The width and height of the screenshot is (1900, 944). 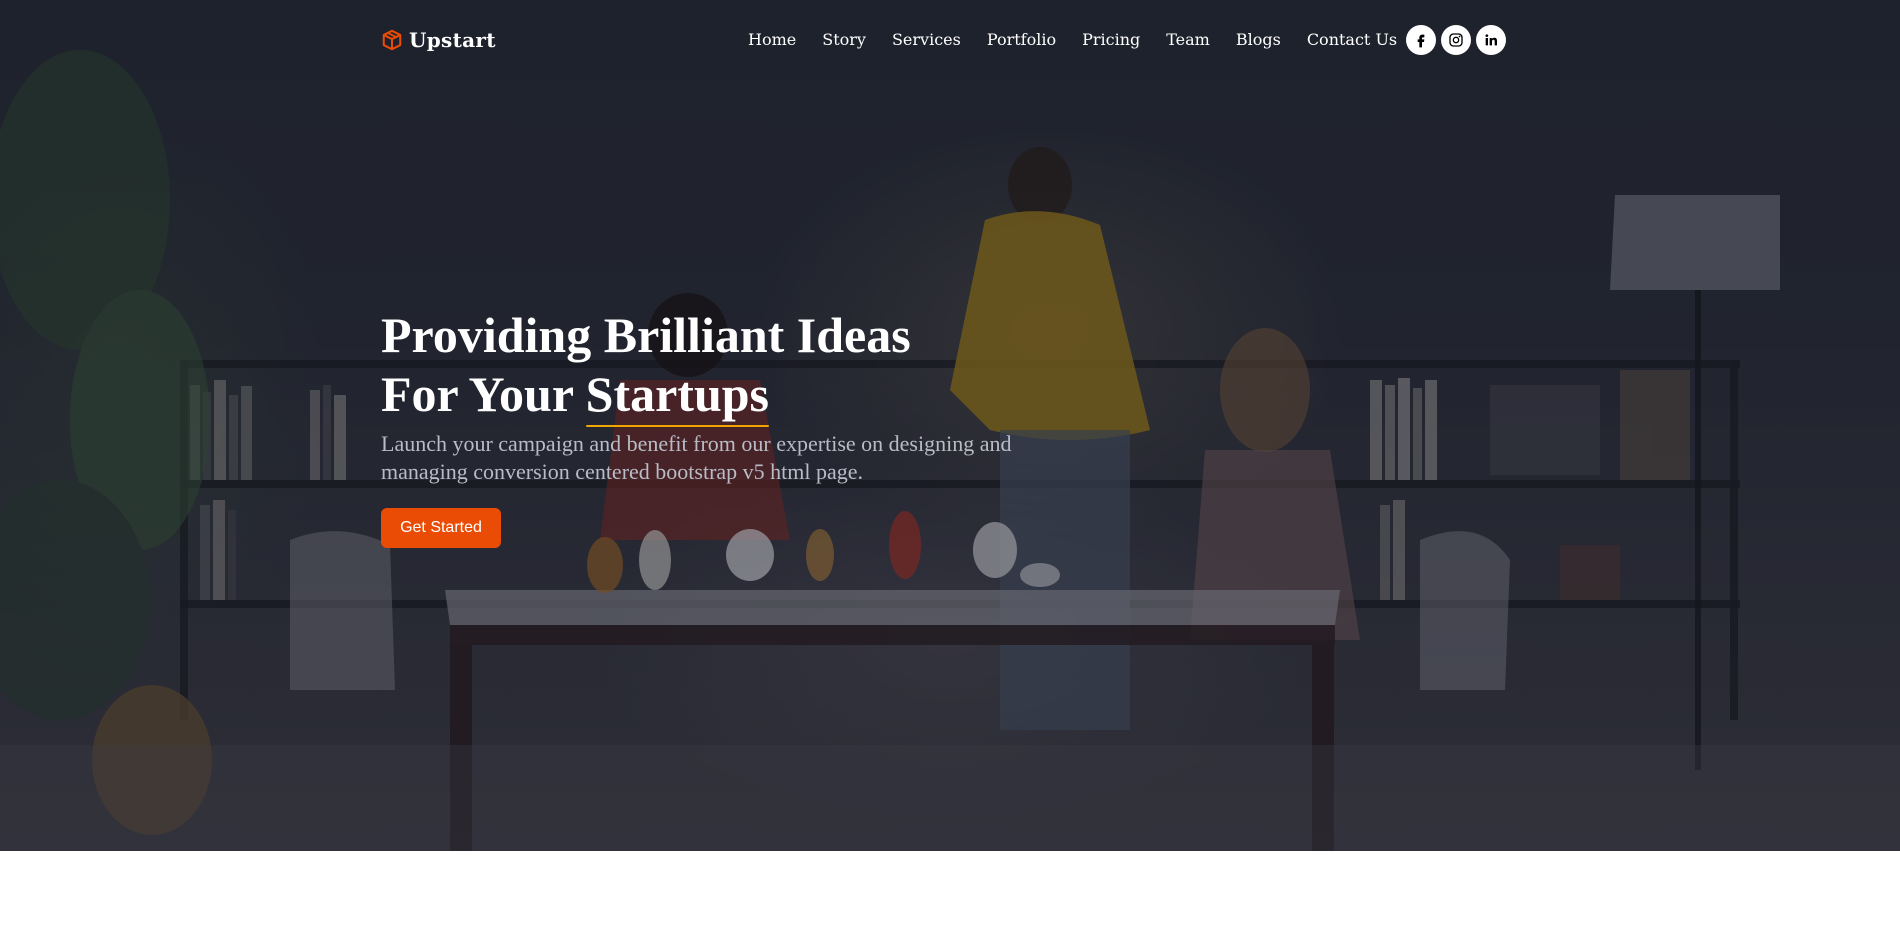 I want to click on facebook-icon, so click(x=1421, y=41).